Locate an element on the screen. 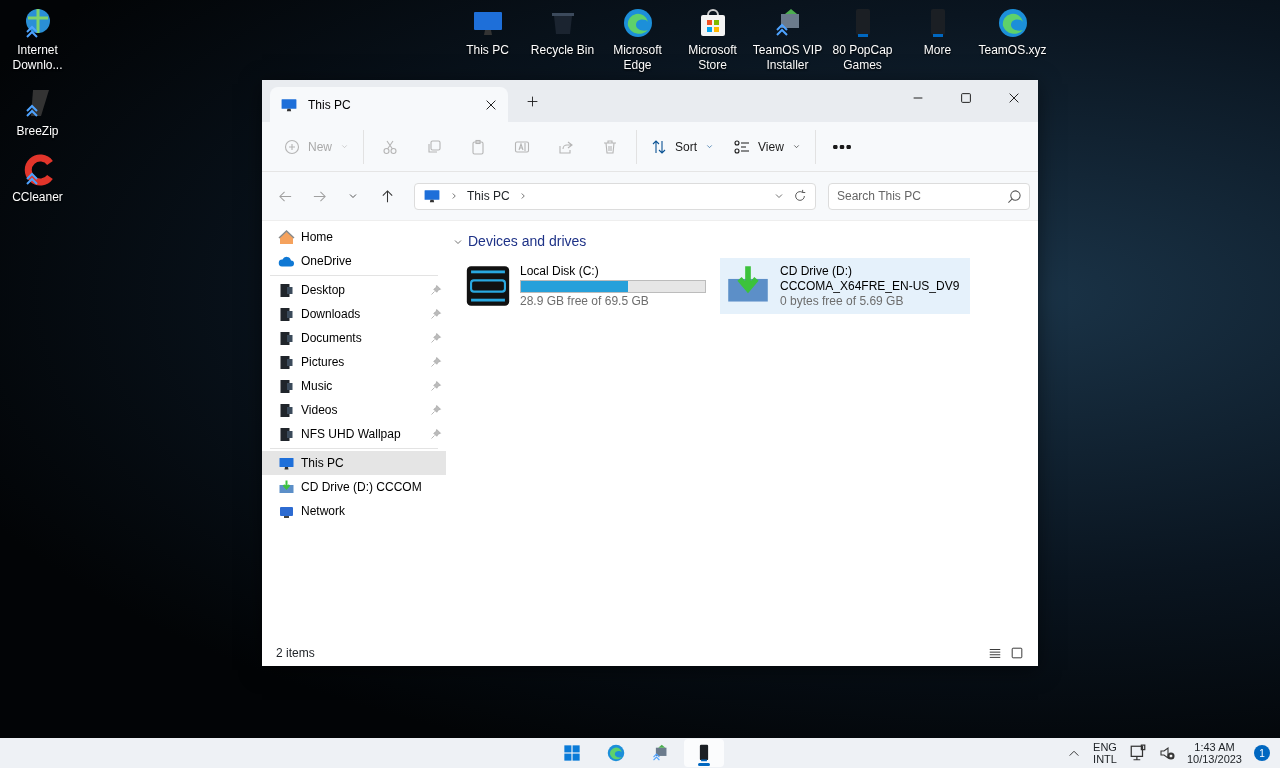 This screenshot has width=1280, height=768. shortcut-label: TeamOS.xyz is located at coordinates (1012, 50).